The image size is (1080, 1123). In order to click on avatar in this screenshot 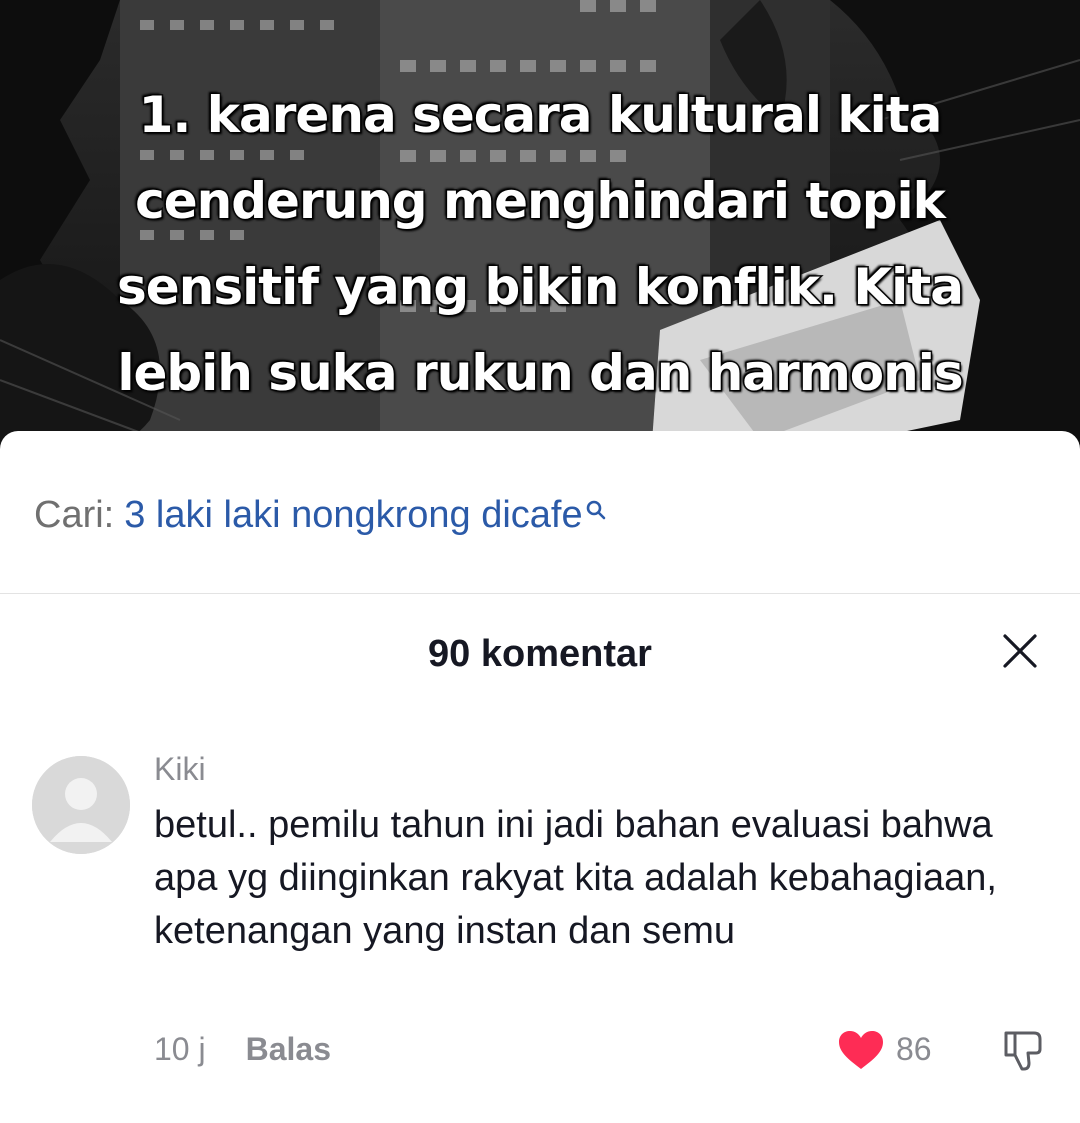, I will do `click(81, 805)`.